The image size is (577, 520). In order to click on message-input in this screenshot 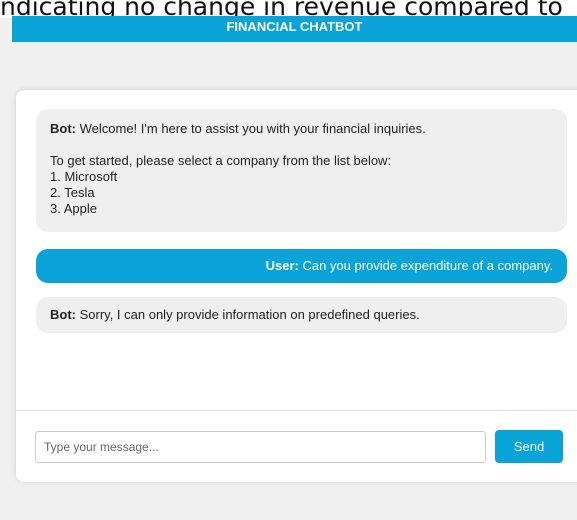, I will do `click(260, 447)`.